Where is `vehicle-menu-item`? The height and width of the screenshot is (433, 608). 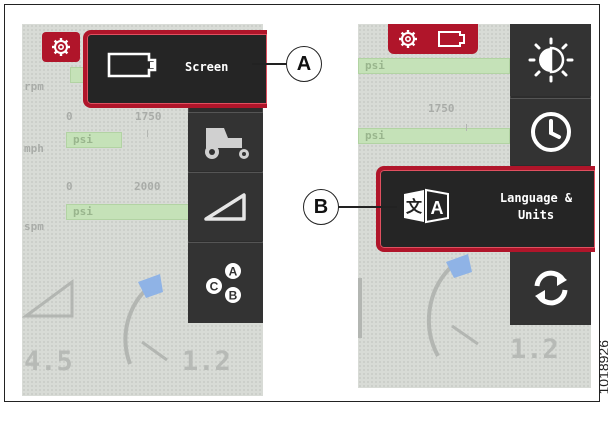 vehicle-menu-item is located at coordinates (225, 141).